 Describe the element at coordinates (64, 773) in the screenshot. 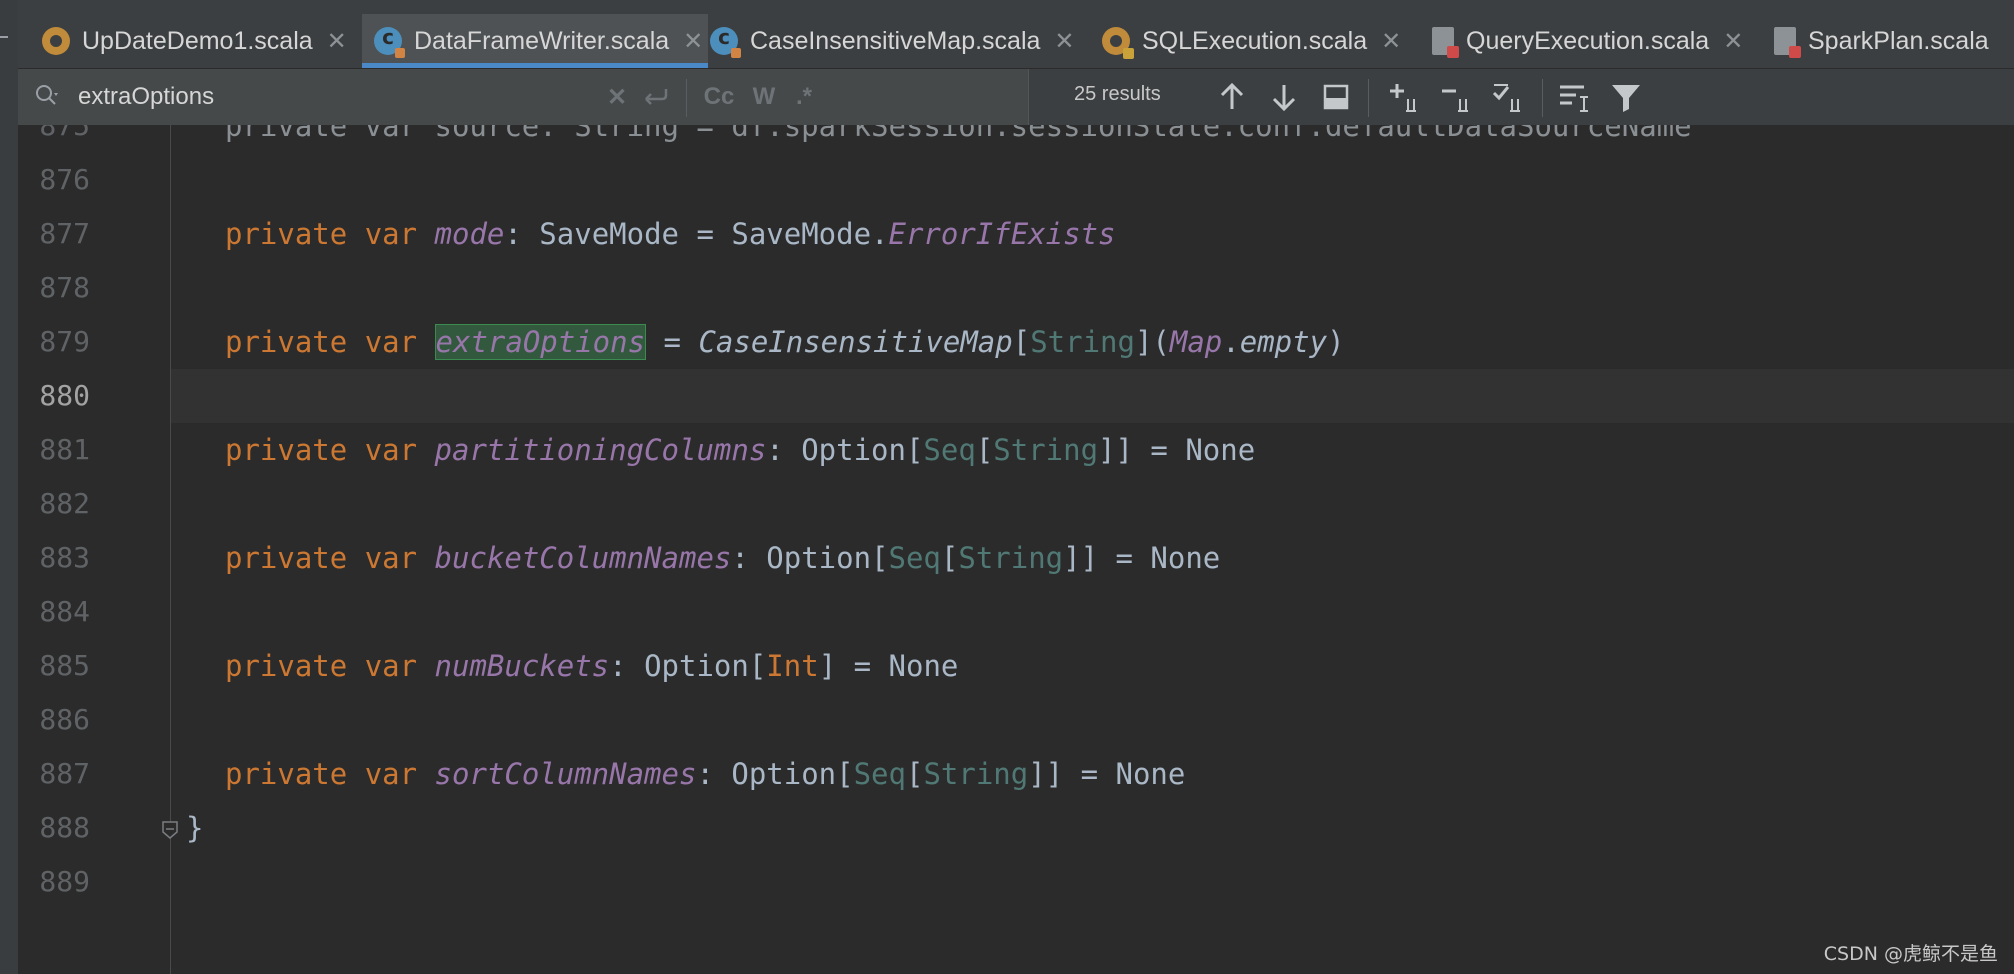

I see `line-number: 887` at that location.